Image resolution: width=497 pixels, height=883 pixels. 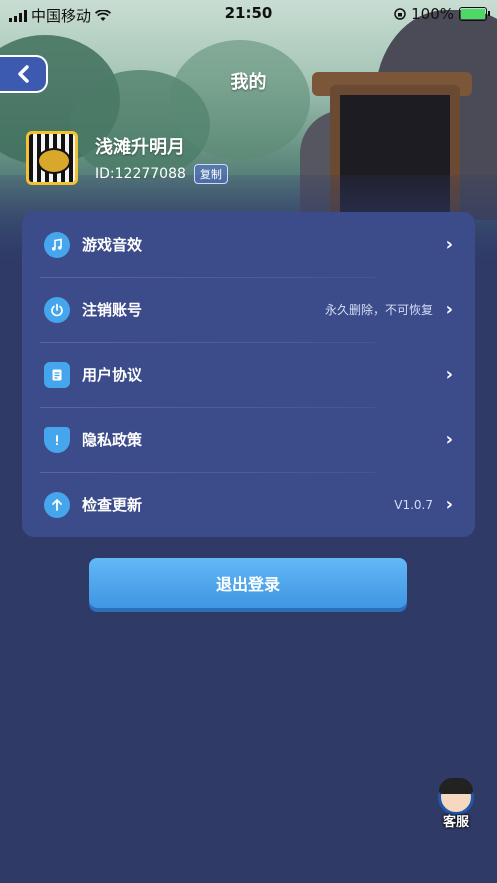 I want to click on page-title: 我的, so click(x=248, y=82).